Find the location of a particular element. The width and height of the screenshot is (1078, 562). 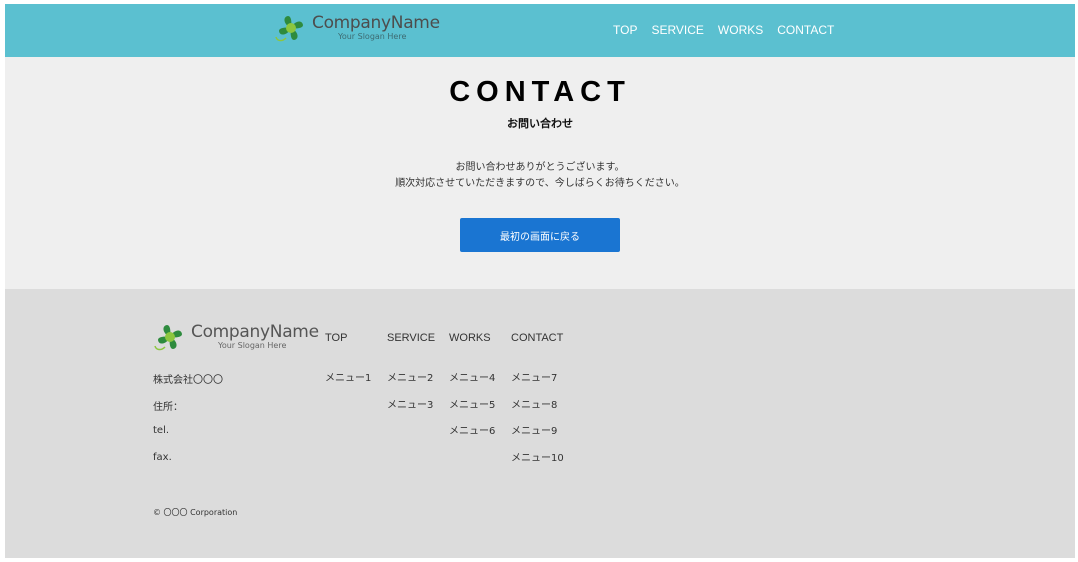

footer-column-service: SERVICE メニュー2 メニュー3 is located at coordinates (411, 377).